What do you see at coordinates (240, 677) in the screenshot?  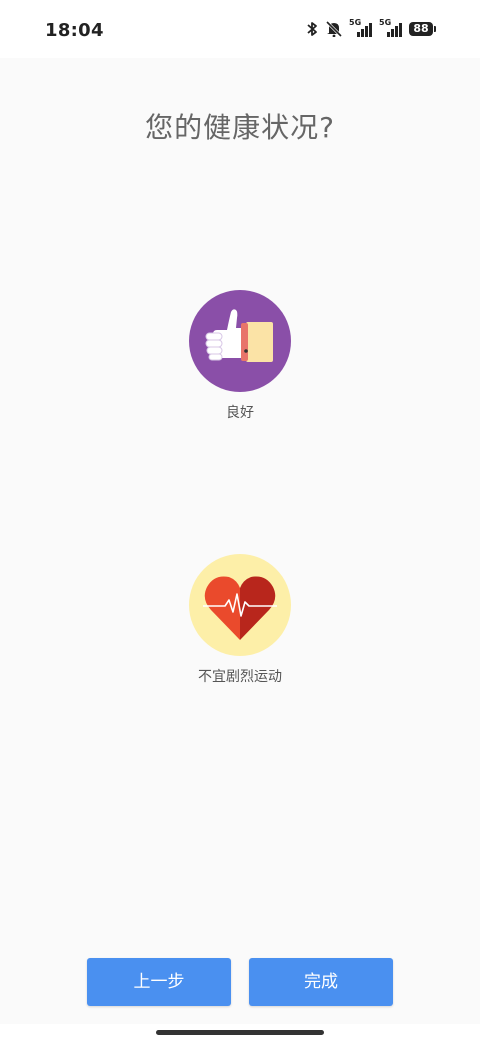 I see `option-caution-label: 不宜剧烈运动` at bounding box center [240, 677].